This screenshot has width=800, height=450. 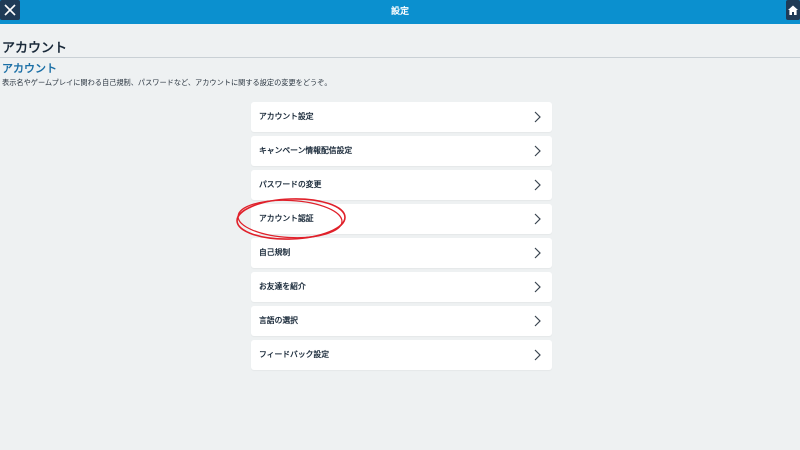 What do you see at coordinates (29, 68) in the screenshot?
I see `account-section-heading: アカウント` at bounding box center [29, 68].